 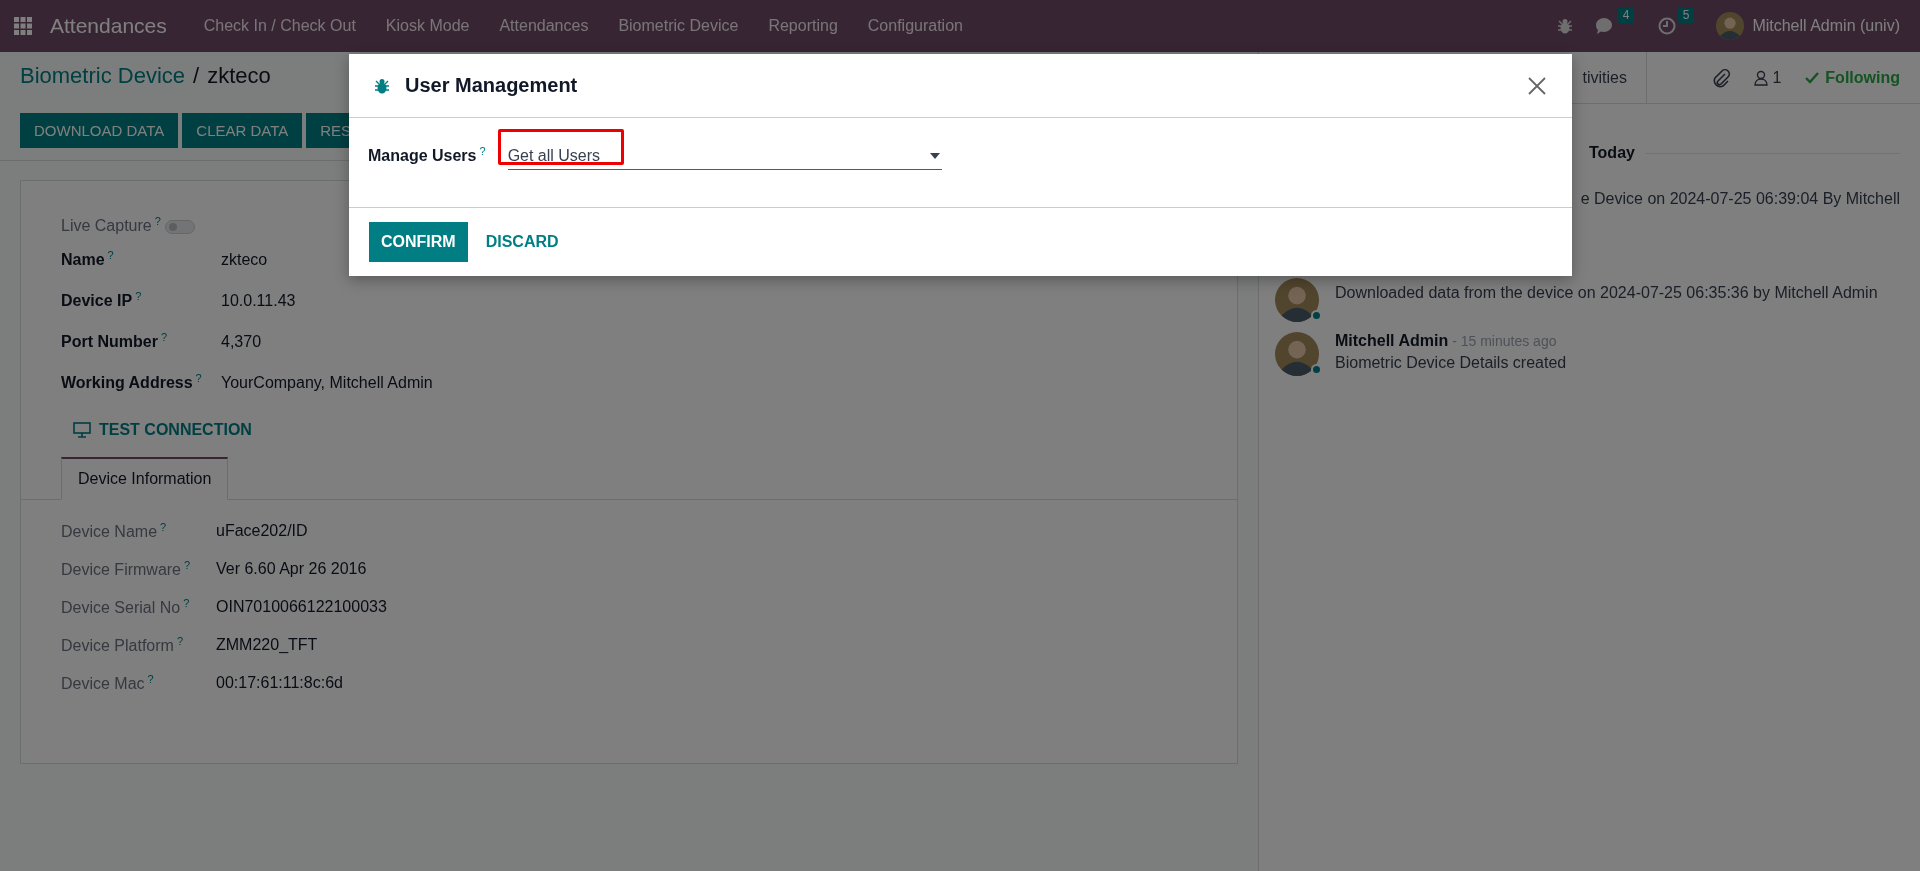 What do you see at coordinates (1612, 153) in the screenshot?
I see `date-separator: Today` at bounding box center [1612, 153].